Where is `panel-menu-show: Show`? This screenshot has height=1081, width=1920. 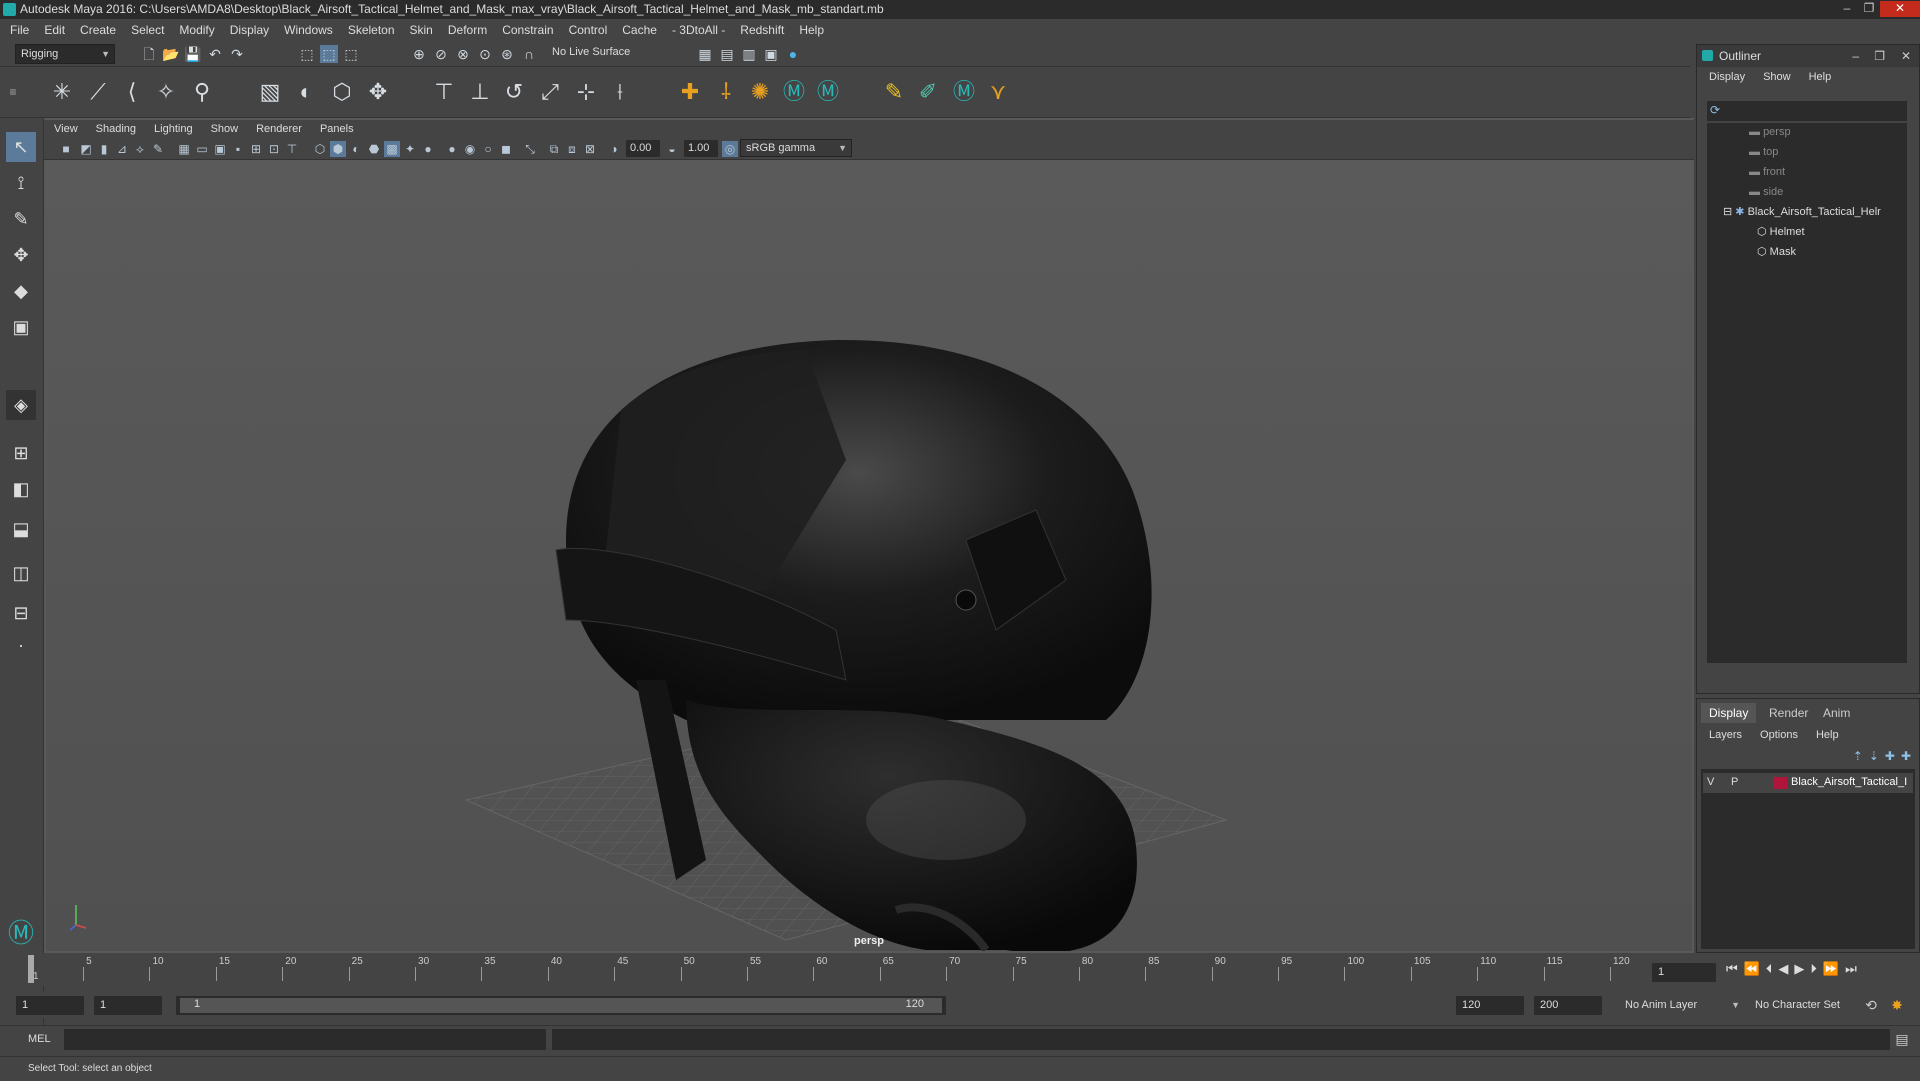
panel-menu-show: Show is located at coordinates (225, 129).